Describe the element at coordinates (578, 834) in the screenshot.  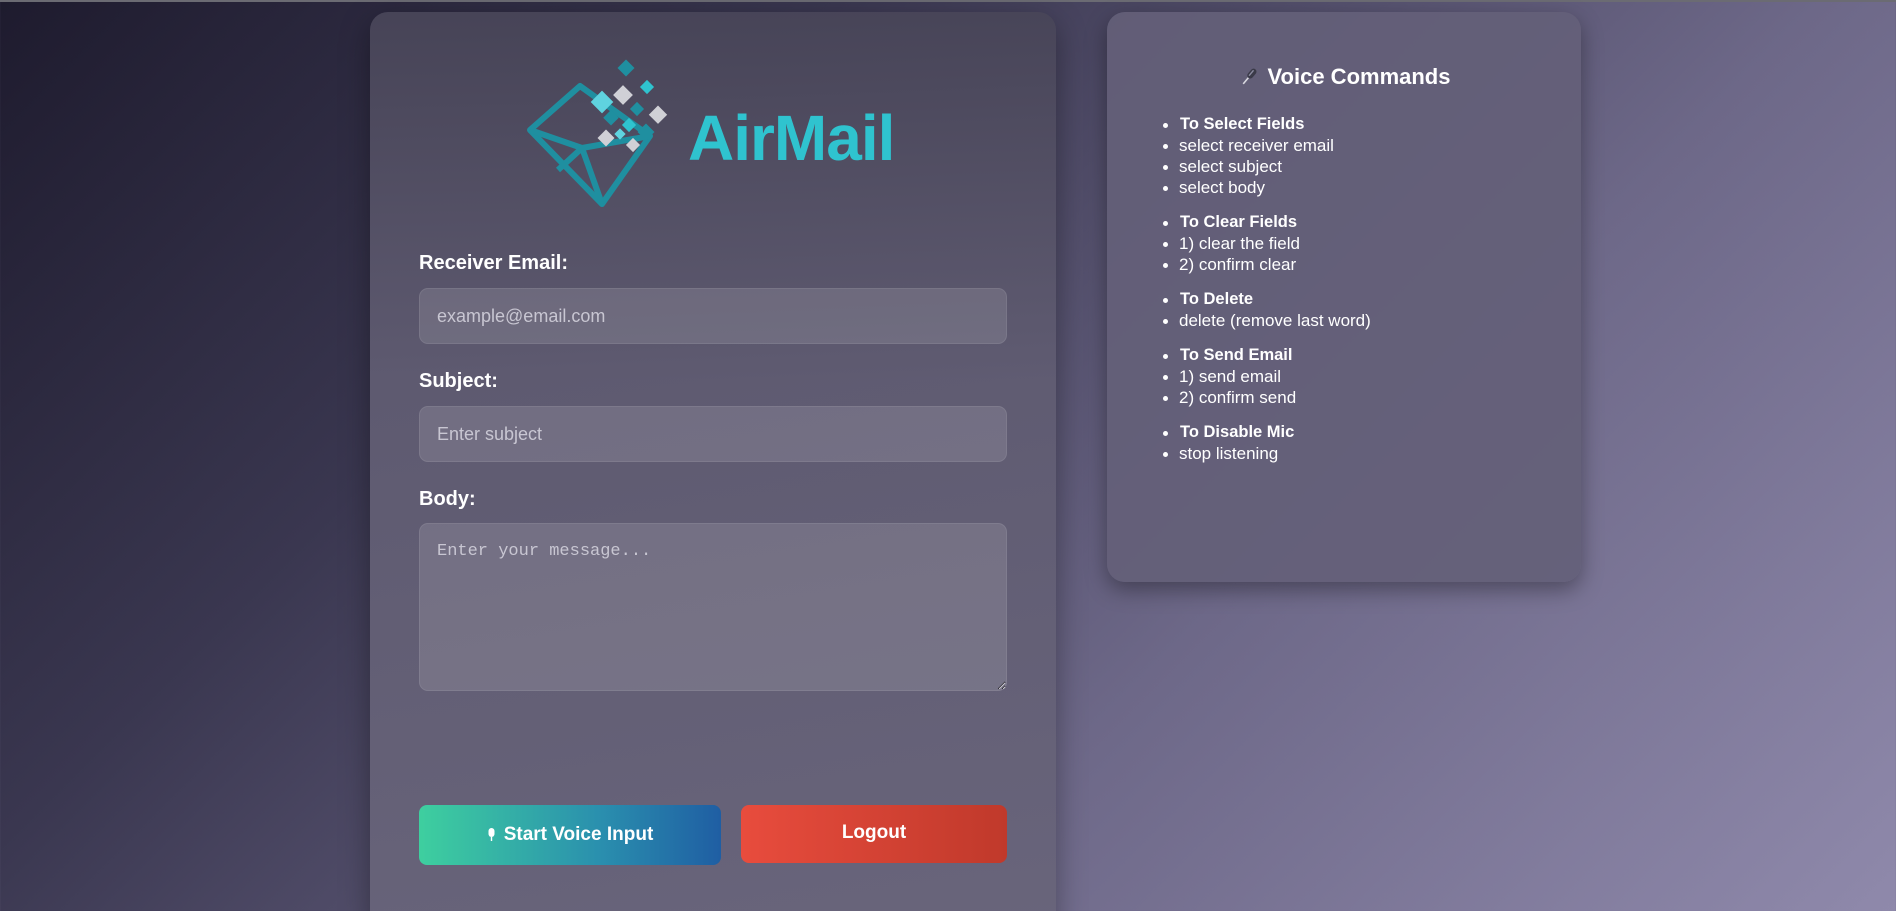
I see `start-voice-input-label: Start Voice Input` at that location.